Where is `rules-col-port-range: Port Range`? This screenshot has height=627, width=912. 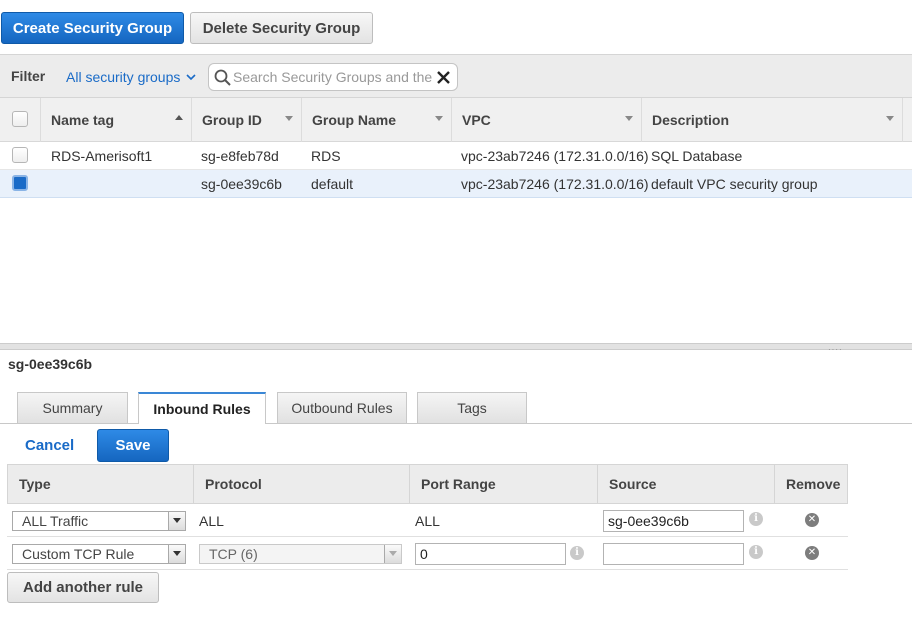 rules-col-port-range: Port Range is located at coordinates (504, 484).